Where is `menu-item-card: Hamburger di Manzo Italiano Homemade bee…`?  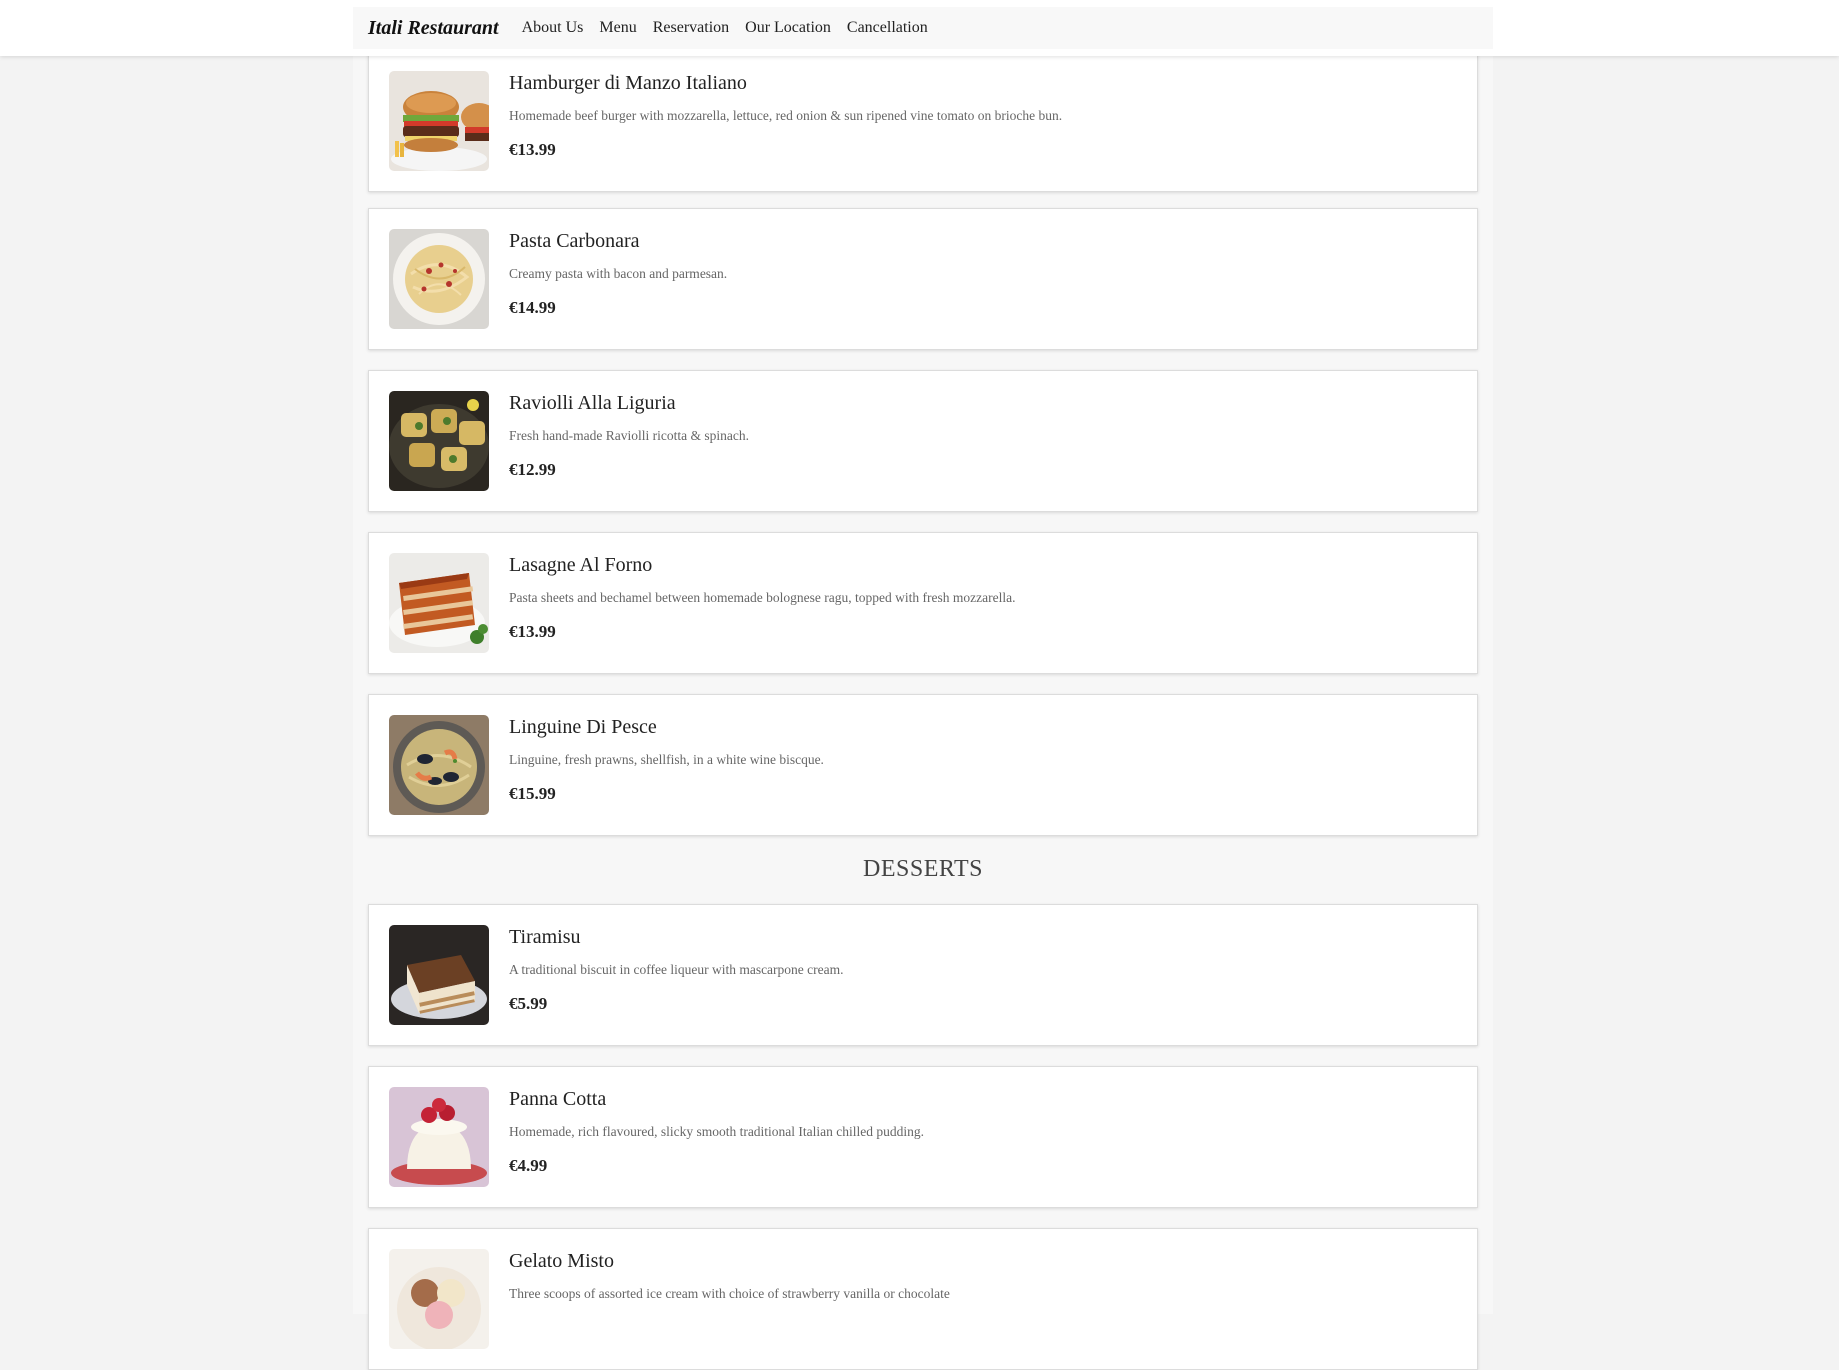 menu-item-card: Hamburger di Manzo Italiano Homemade bee… is located at coordinates (923, 121).